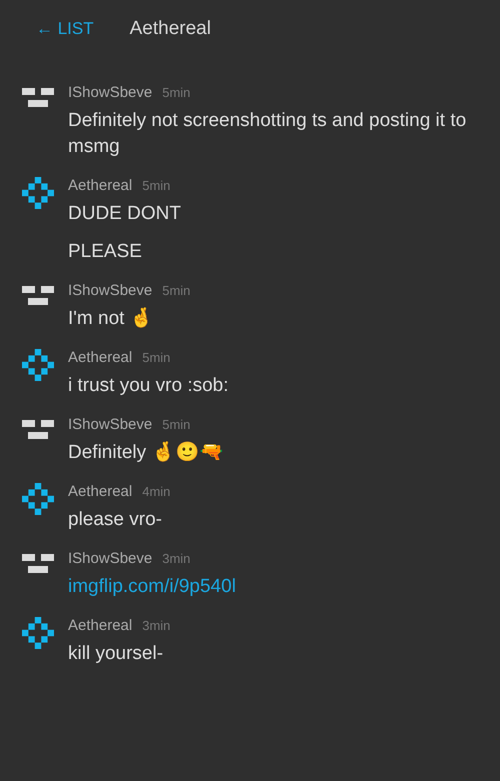 Image resolution: width=500 pixels, height=781 pixels. I want to click on message-text: Definitely 🤞🙂🔫, so click(146, 452).